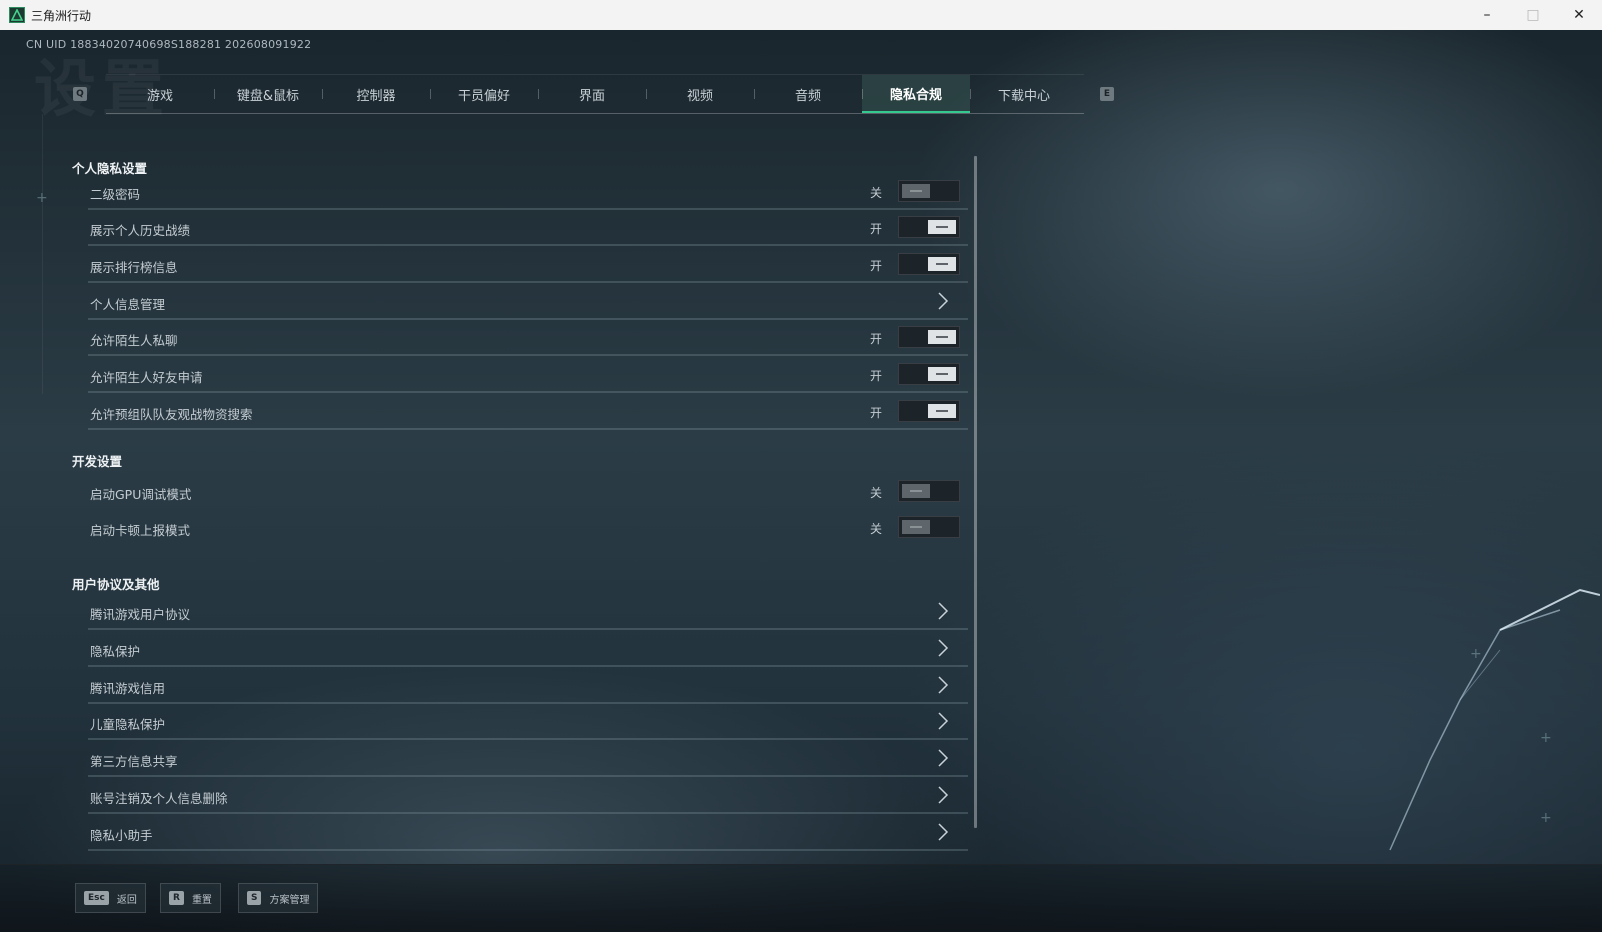  I want to click on row-label: 允许陌生人私聊, so click(134, 340).